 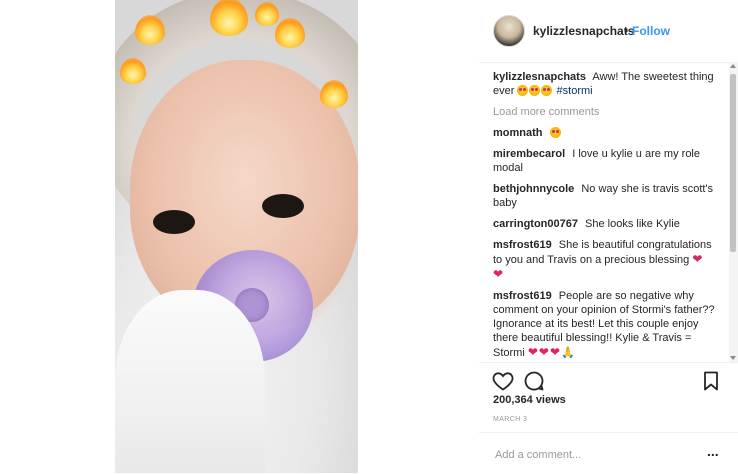 What do you see at coordinates (529, 154) in the screenshot?
I see `comment-username: mirembecarol` at bounding box center [529, 154].